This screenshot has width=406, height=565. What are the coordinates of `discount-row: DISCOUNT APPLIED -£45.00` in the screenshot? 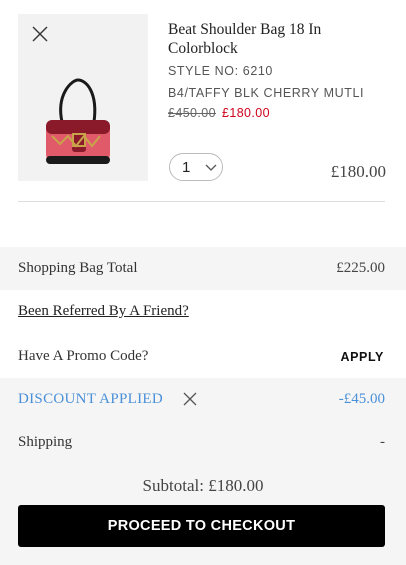 It's located at (203, 399).